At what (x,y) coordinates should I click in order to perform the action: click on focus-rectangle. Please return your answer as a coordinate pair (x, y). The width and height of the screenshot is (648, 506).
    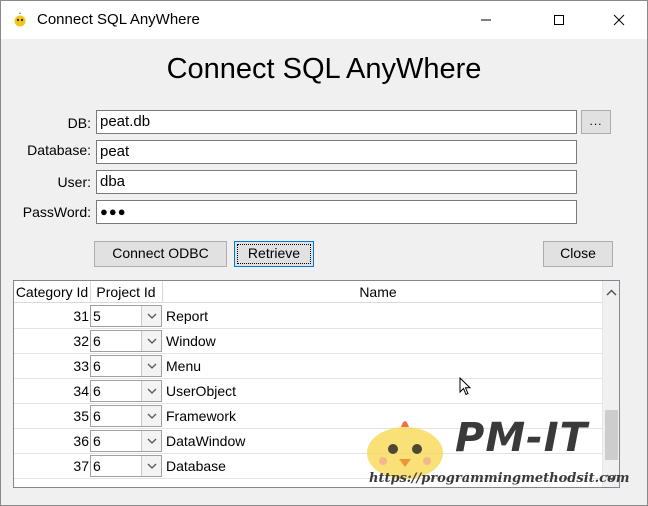
    Looking at the image, I should click on (274, 254).